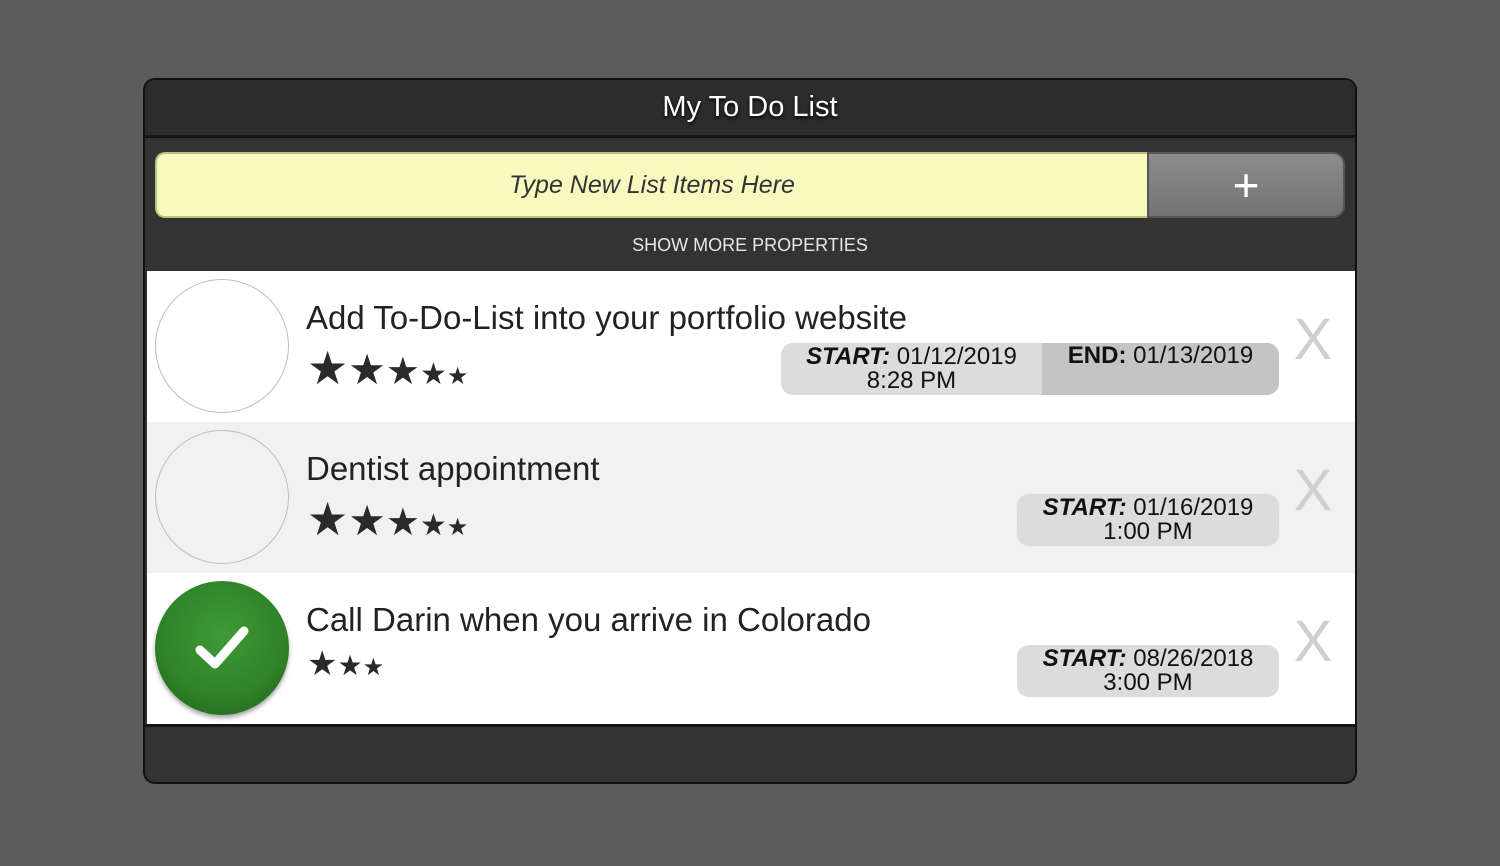  Describe the element at coordinates (956, 356) in the screenshot. I see `start-date: 01/12/2019` at that location.